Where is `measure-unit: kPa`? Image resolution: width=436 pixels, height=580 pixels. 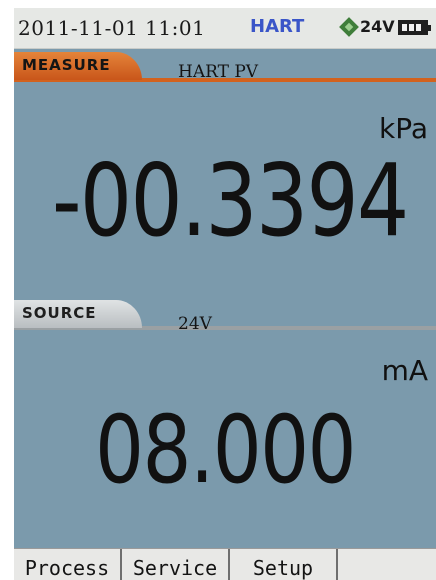 measure-unit: kPa is located at coordinates (403, 128).